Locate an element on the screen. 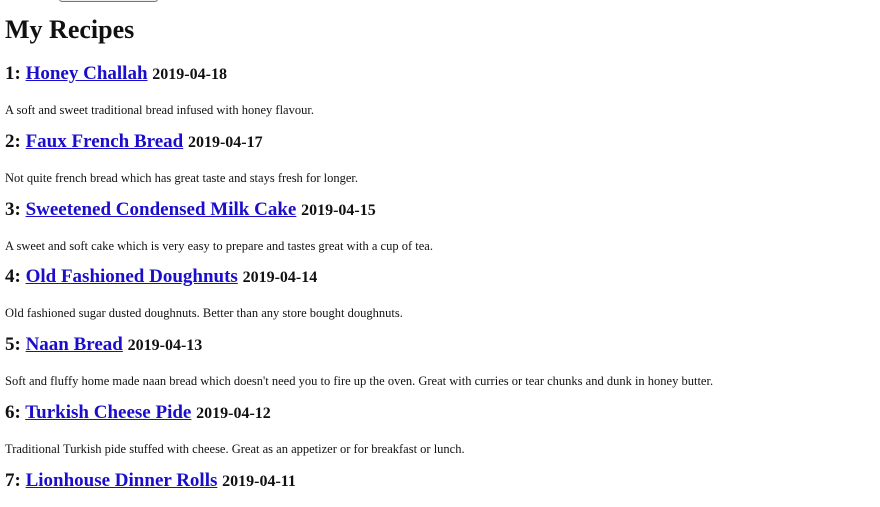 Image resolution: width=880 pixels, height=507 pixels. recipe-index: 1: is located at coordinates (13, 73).